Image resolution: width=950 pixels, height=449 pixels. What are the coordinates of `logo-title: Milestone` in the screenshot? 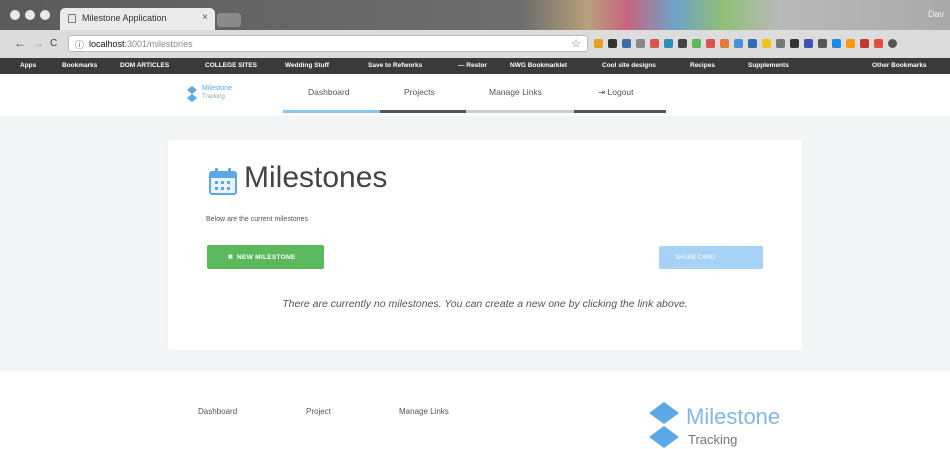 It's located at (217, 88).